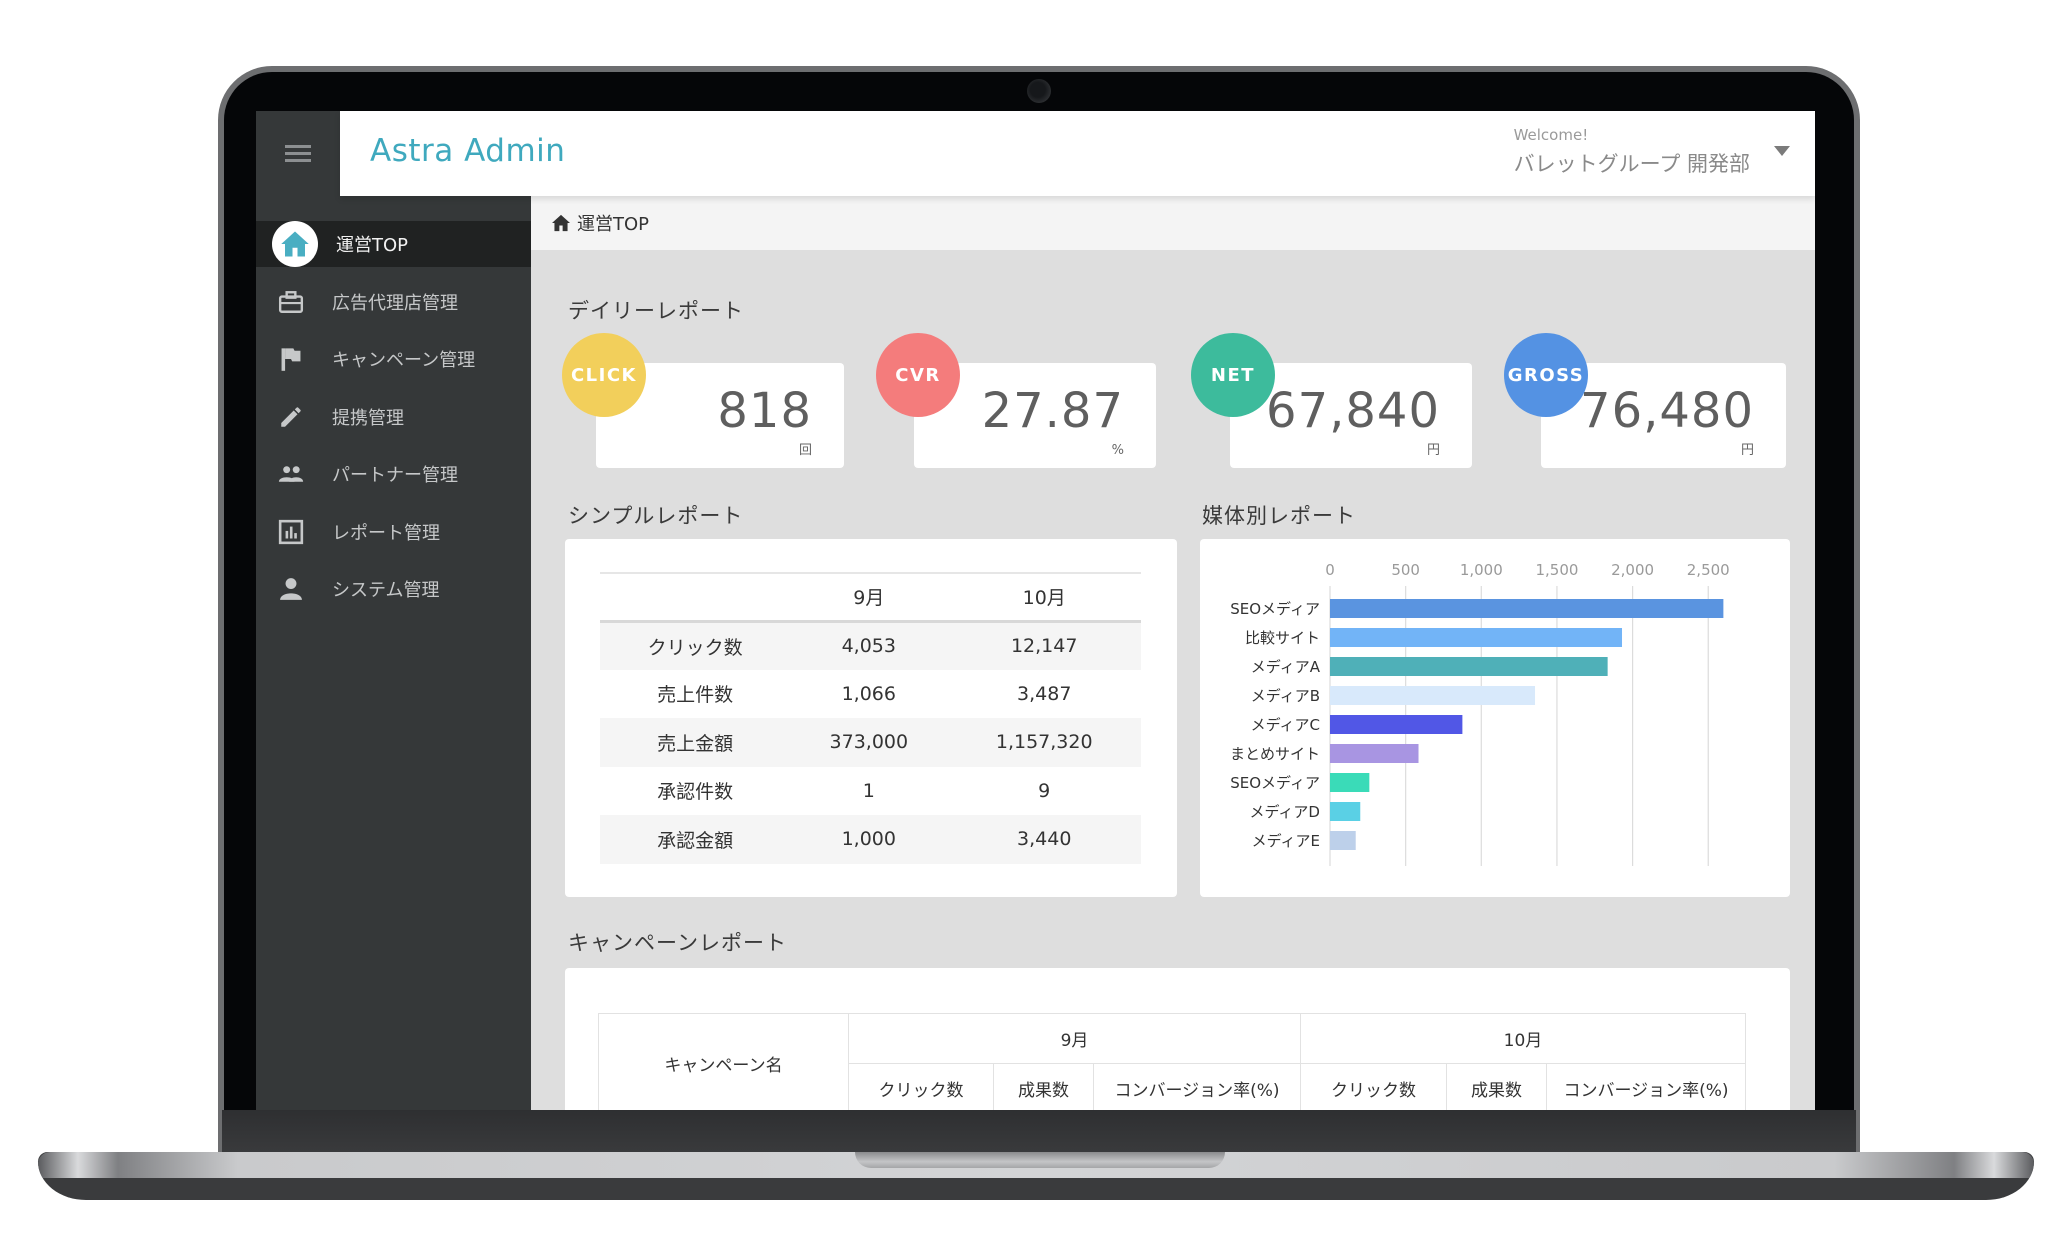 This screenshot has width=2070, height=1260. I want to click on sidebar-item-system: システム管理, so click(393, 590).